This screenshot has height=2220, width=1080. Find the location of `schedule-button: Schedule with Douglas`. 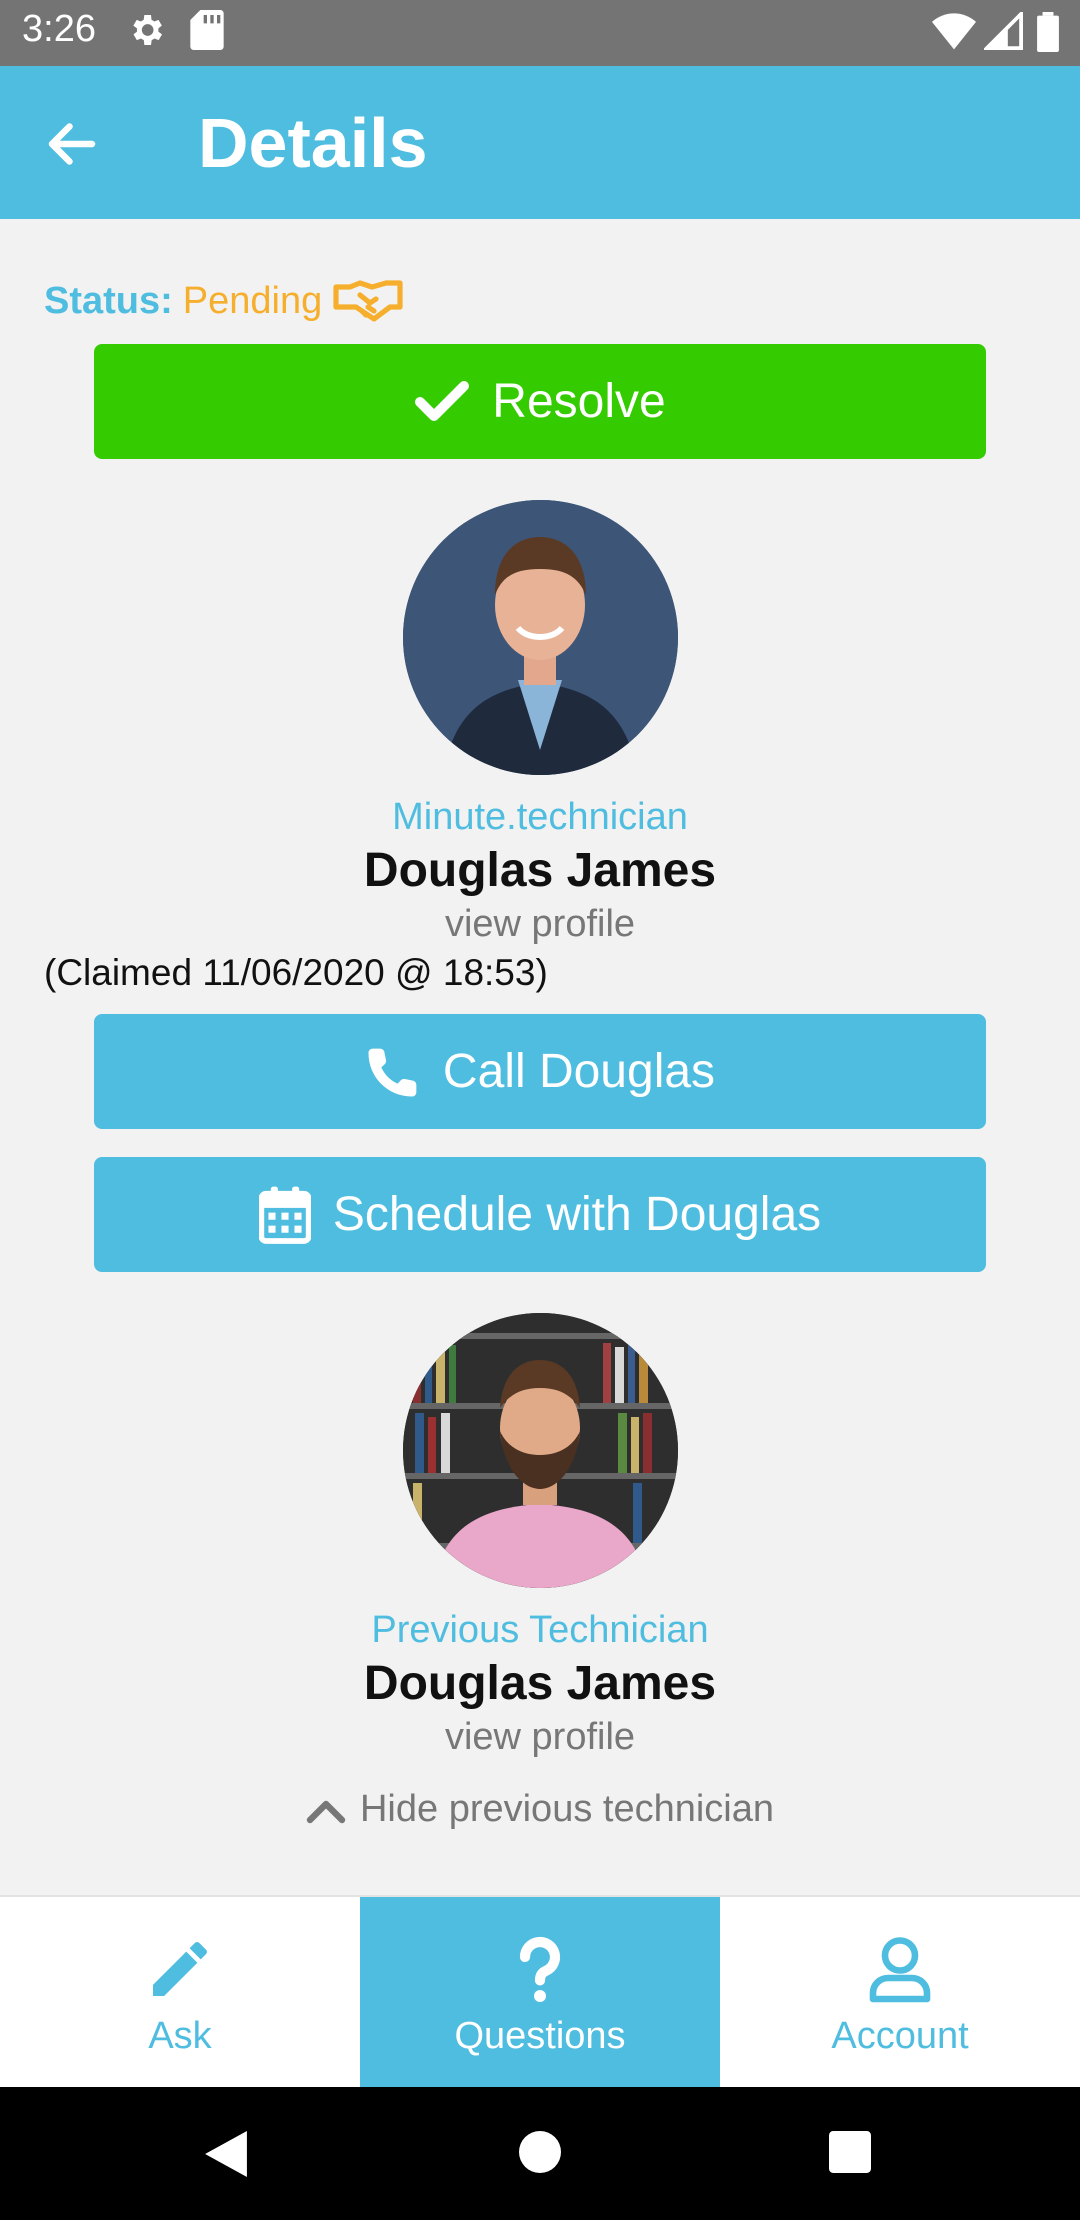

schedule-button: Schedule with Douglas is located at coordinates (540, 1214).